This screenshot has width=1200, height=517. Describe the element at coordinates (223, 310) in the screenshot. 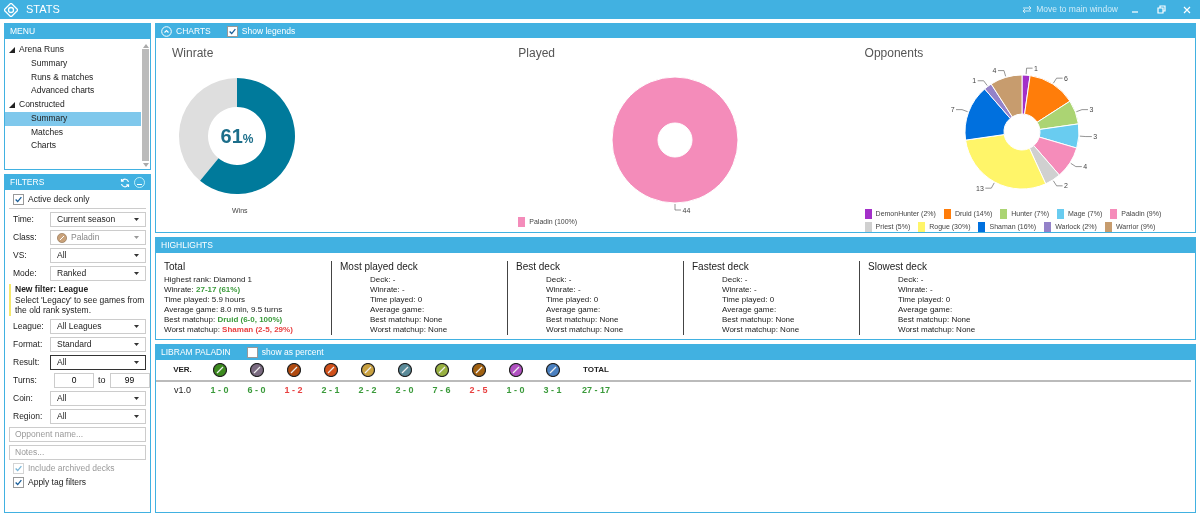

I see `stat-line: Average game: 8.0 min, 9.5 turns` at that location.